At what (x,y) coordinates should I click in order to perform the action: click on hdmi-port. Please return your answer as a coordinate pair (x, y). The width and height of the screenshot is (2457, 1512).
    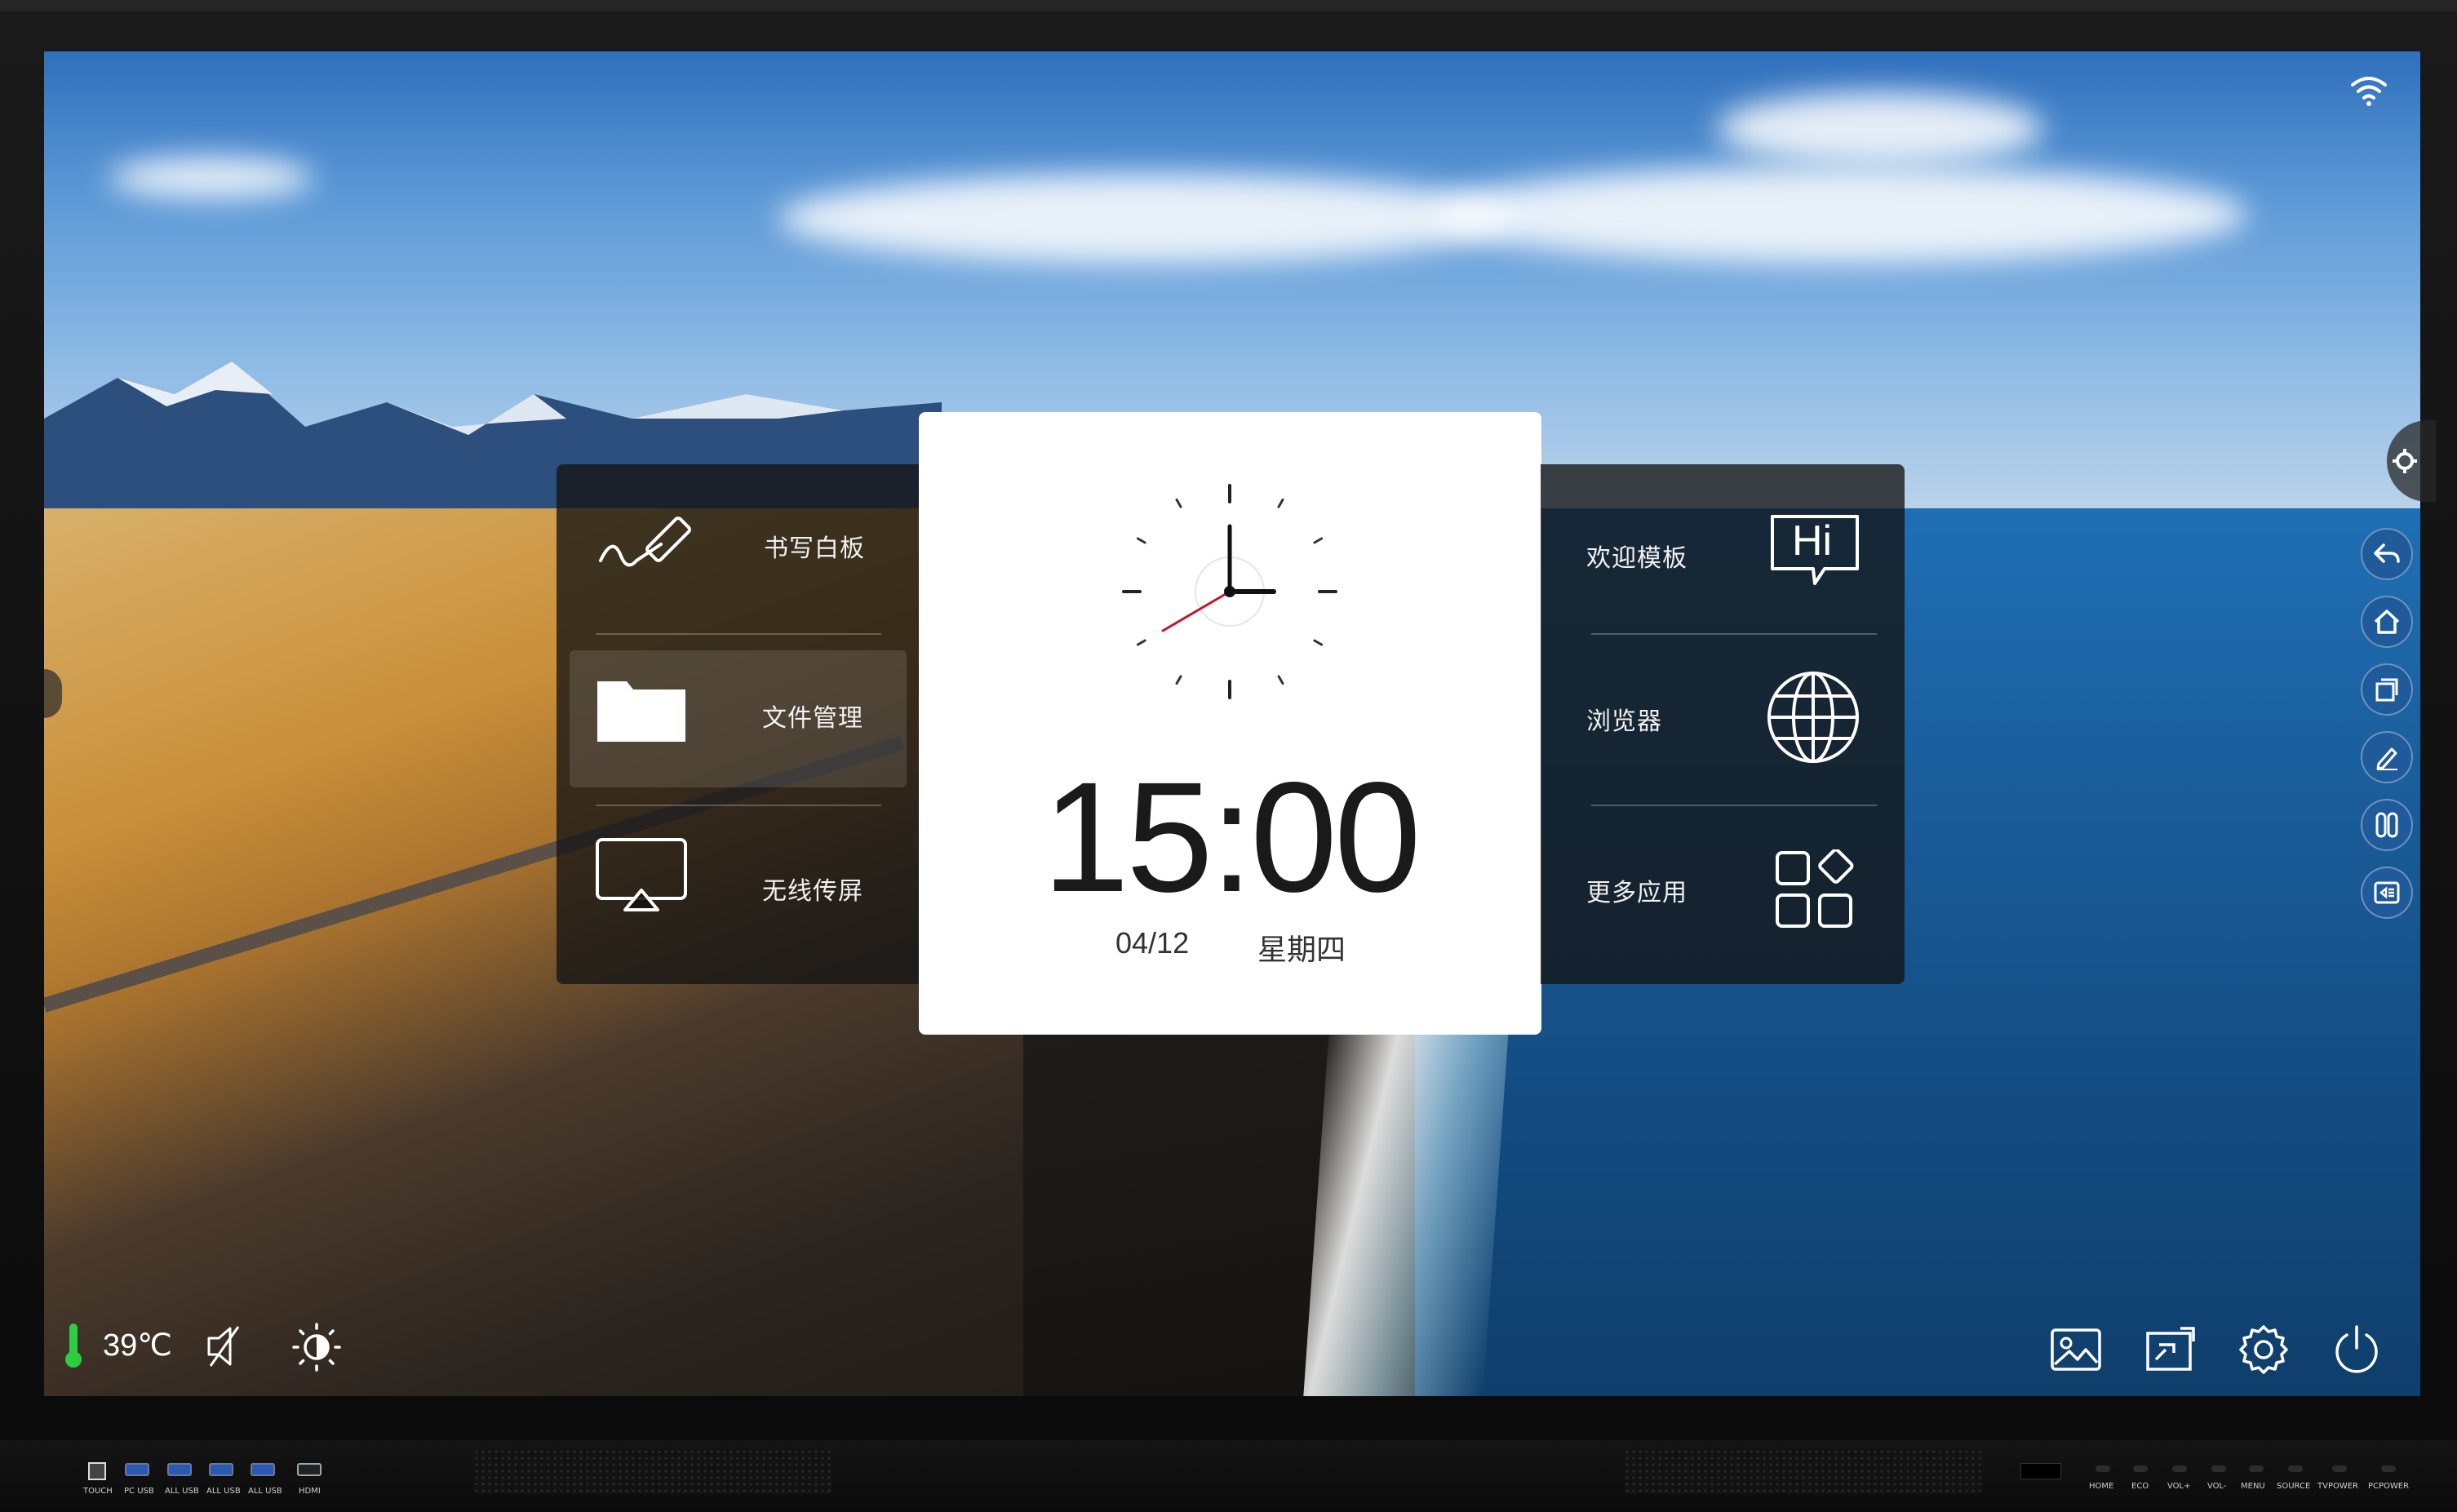
    Looking at the image, I should click on (309, 1469).